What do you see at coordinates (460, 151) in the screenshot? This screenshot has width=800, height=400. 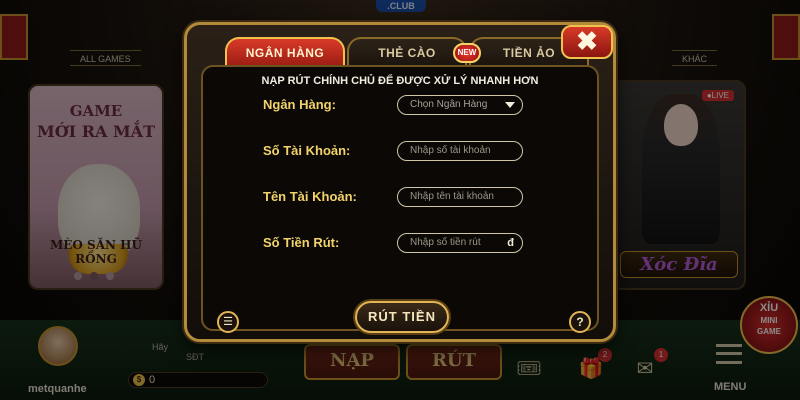 I see `account-number-input: Nhập số tài khoản` at bounding box center [460, 151].